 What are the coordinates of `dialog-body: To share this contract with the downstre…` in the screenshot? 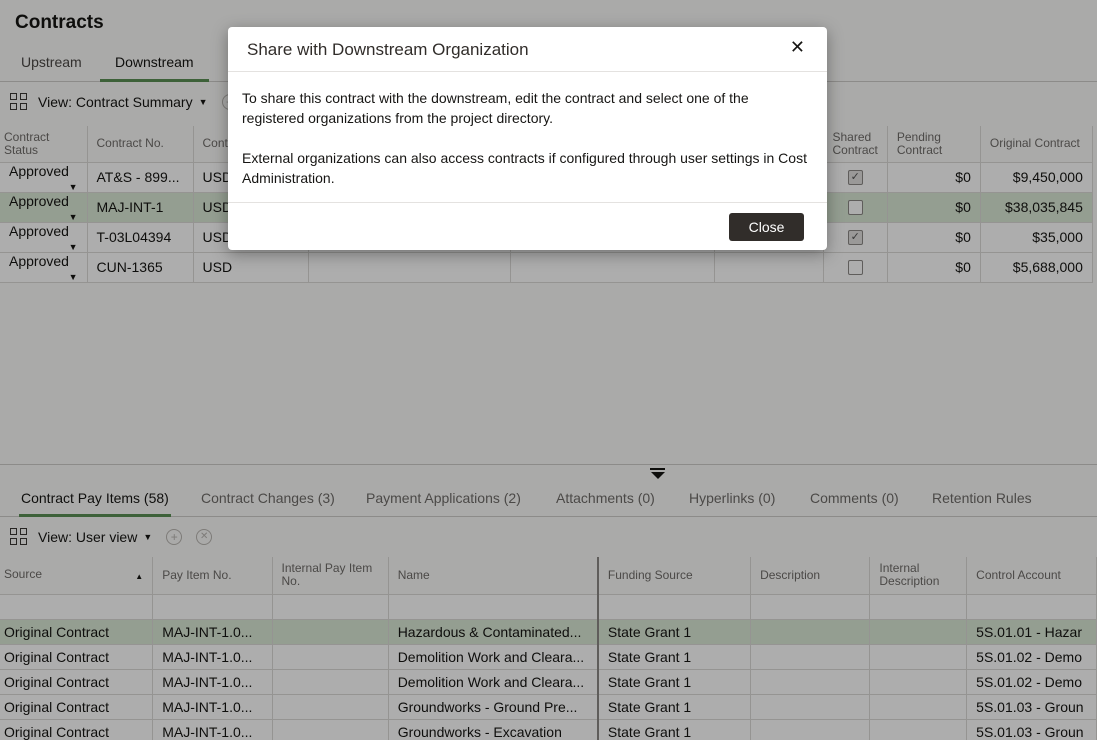 It's located at (527, 137).